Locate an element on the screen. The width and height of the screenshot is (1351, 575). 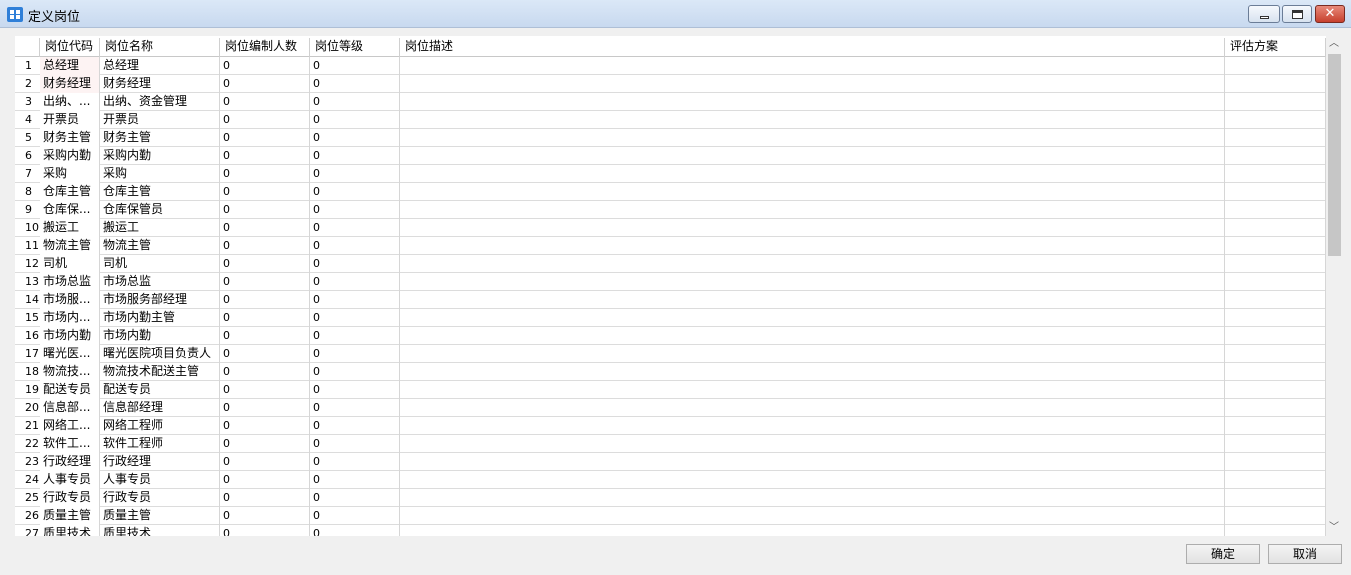
position-name-cell: 行政专员 is located at coordinates (160, 498).